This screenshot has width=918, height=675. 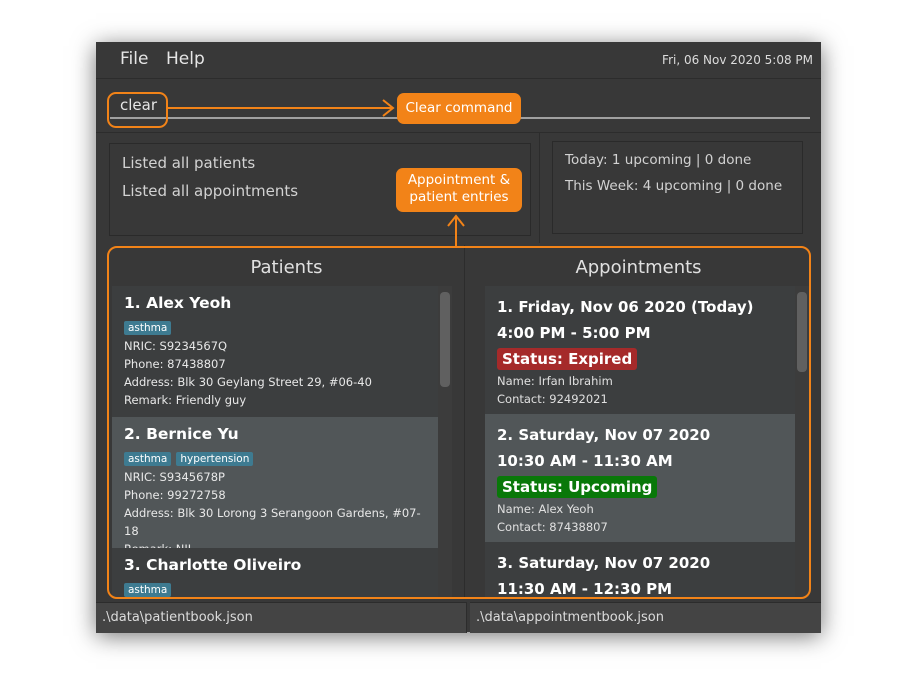 What do you see at coordinates (585, 461) in the screenshot?
I see `appointment-time: 10:30 AM - 11:30 AM` at bounding box center [585, 461].